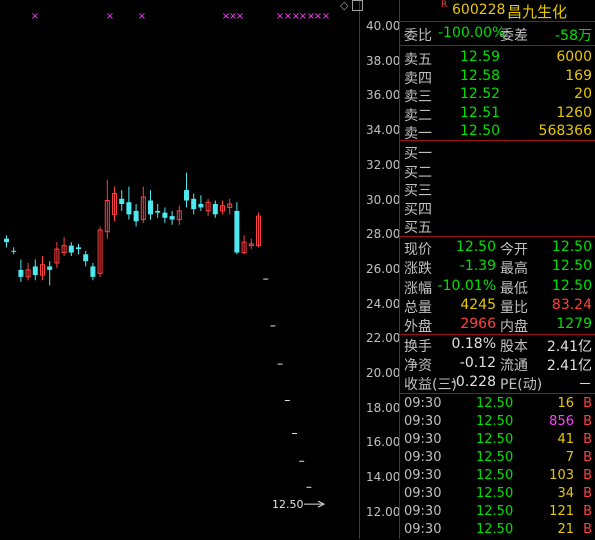 The width and height of the screenshot is (595, 540). What do you see at coordinates (418, 36) in the screenshot?
I see `ratio-label: 委比` at bounding box center [418, 36].